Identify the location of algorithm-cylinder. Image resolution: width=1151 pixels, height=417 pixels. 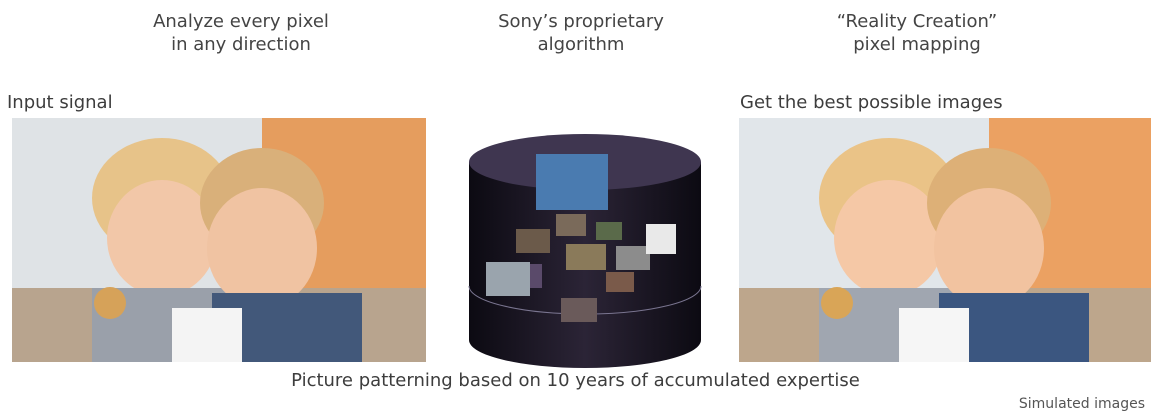
(585, 253).